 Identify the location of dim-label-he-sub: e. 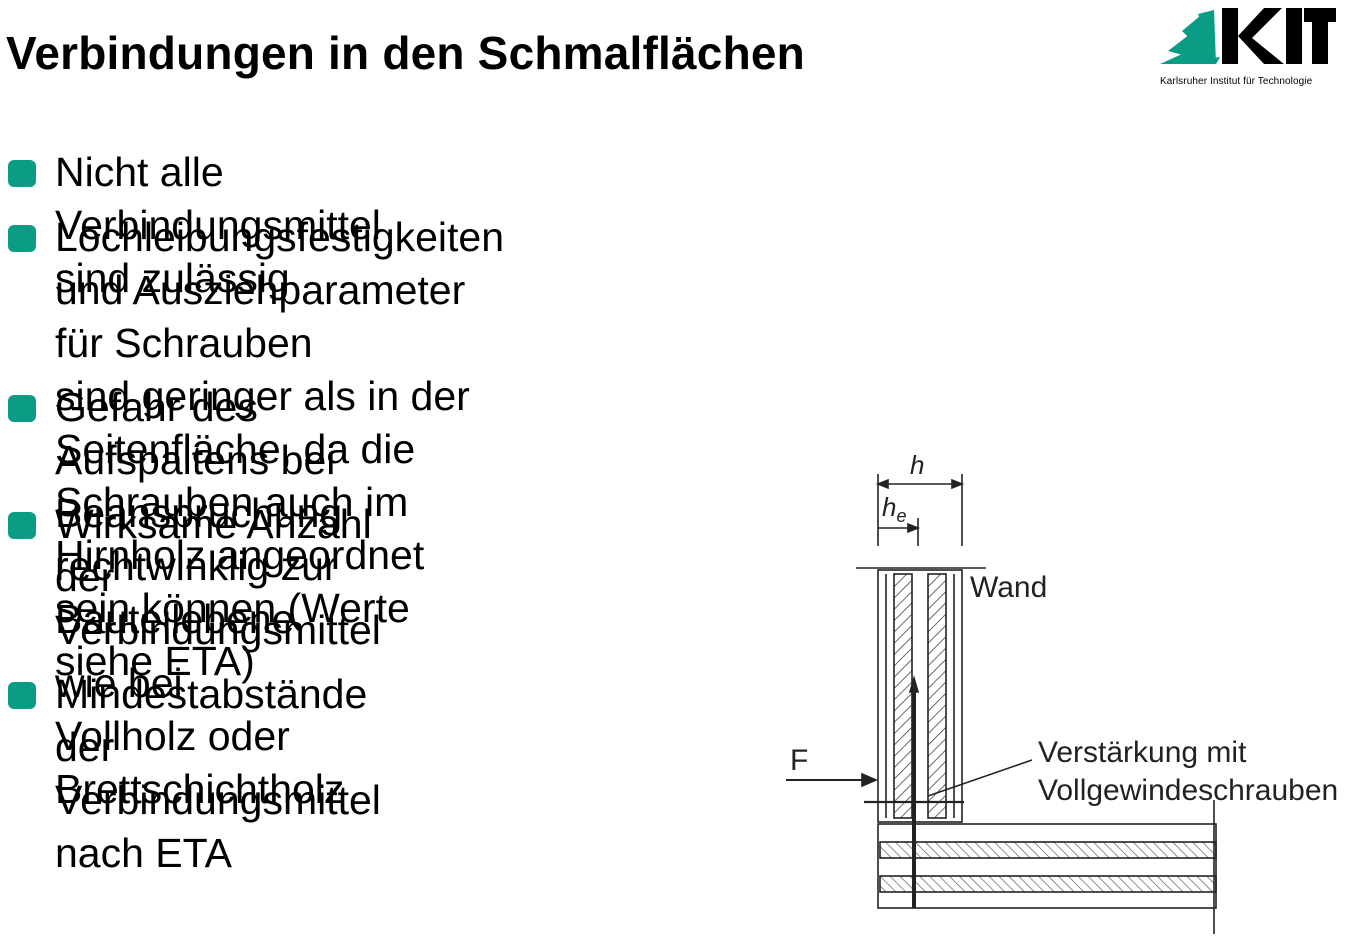
(901, 516).